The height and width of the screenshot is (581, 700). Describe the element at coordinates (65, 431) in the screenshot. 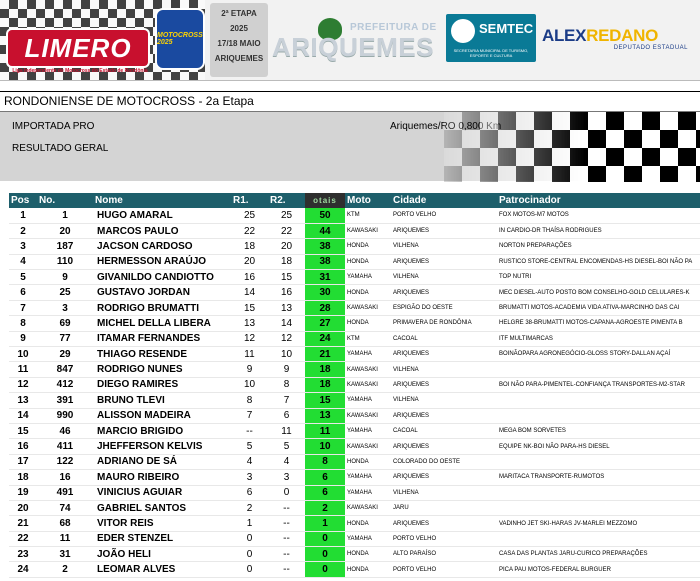

I see `cell-number: 46` at that location.